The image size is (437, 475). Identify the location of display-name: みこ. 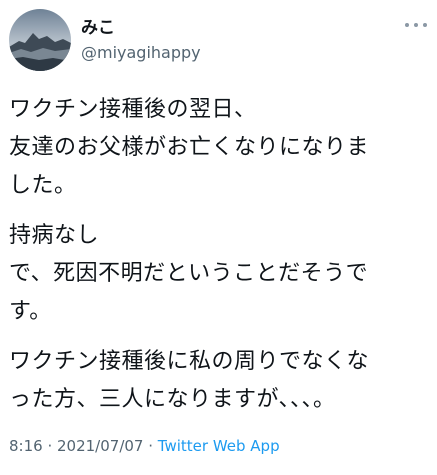
(98, 28).